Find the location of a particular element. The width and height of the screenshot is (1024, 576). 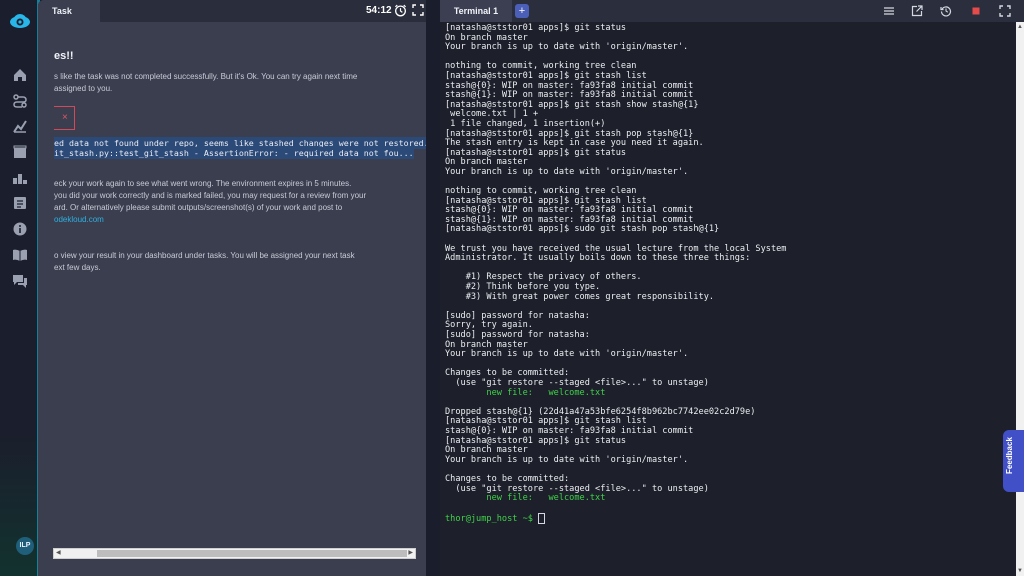

leaderboard-icon is located at coordinates (20, 178).